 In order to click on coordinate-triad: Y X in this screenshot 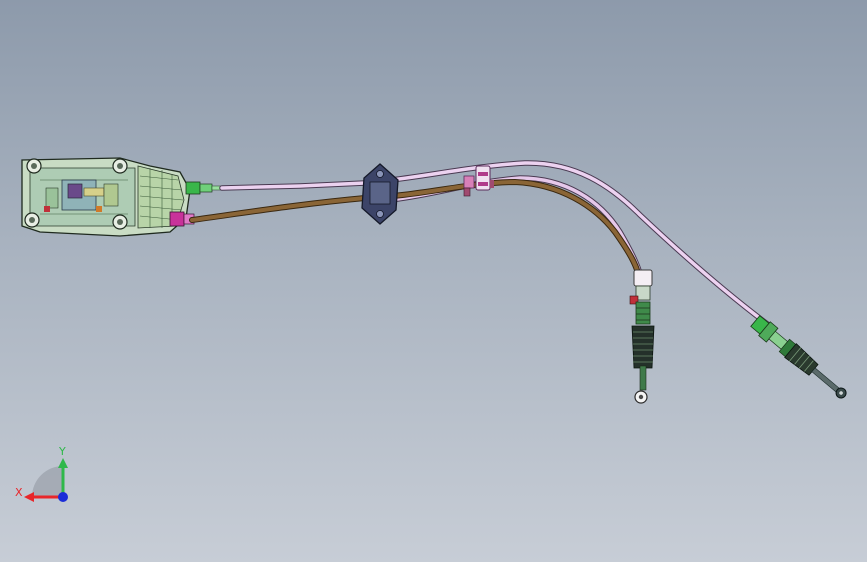, I will do `click(41, 473)`.